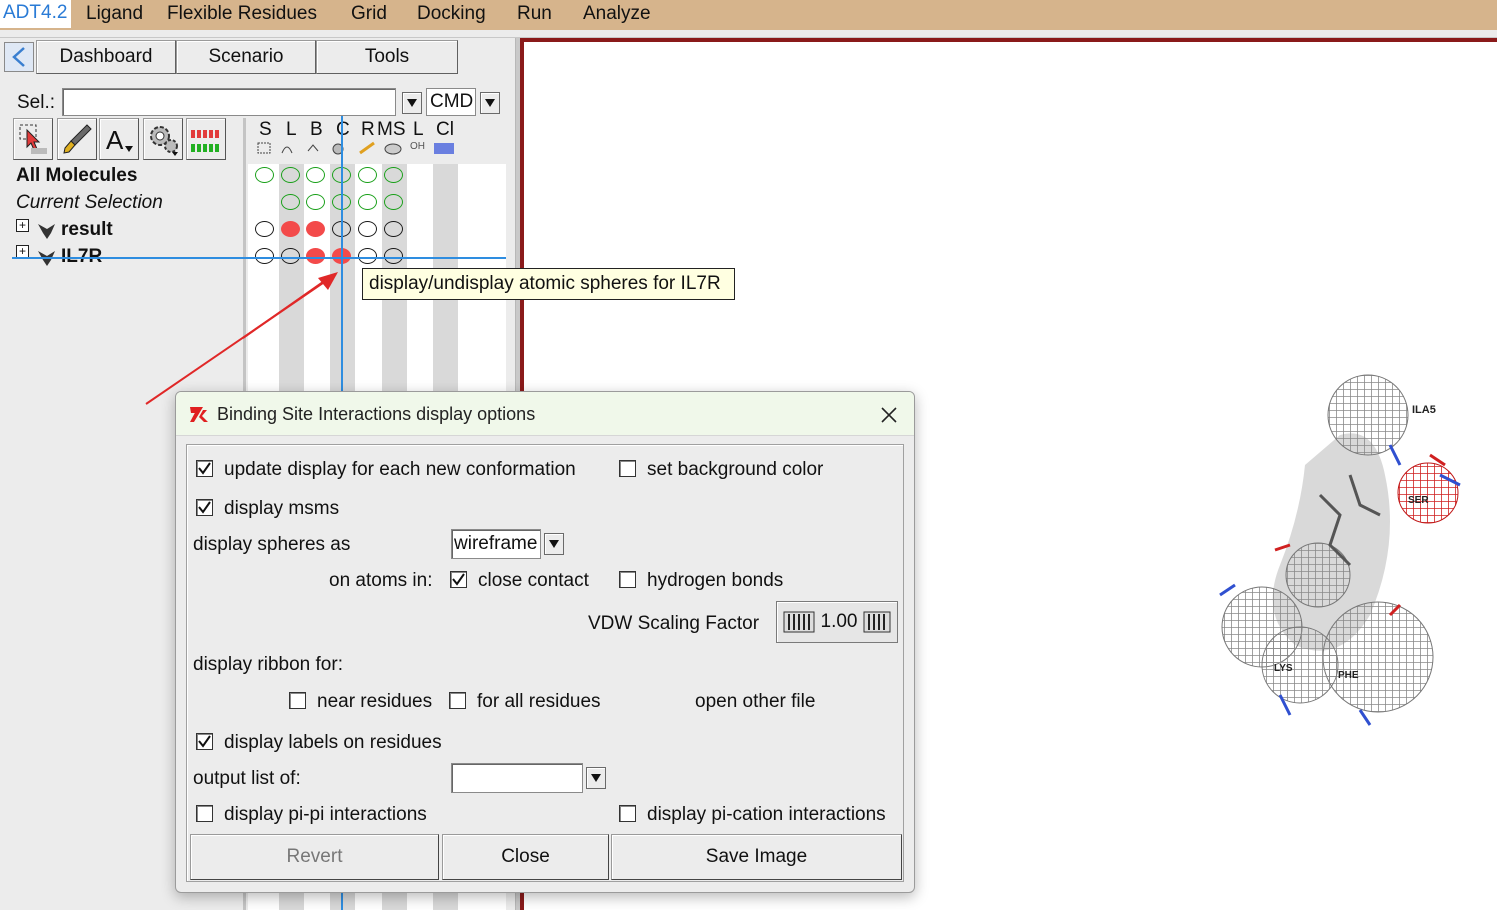 This screenshot has width=1497, height=910. What do you see at coordinates (76, 176) in the screenshot?
I see `tree-all-molecules: All Molecules` at bounding box center [76, 176].